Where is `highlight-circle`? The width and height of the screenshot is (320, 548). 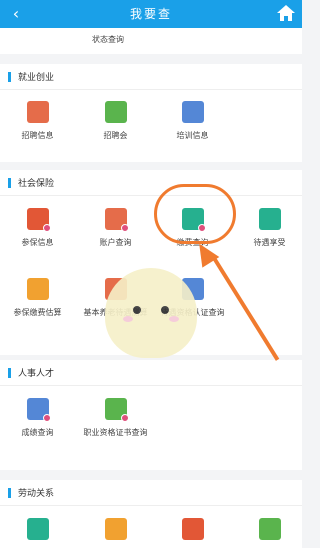
highlight-circle is located at coordinates (195, 214).